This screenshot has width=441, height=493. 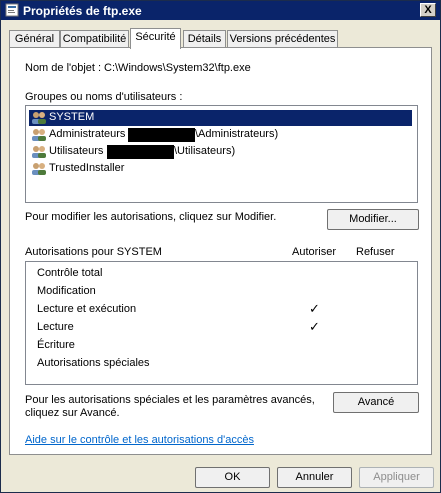 I want to click on tab-details: Détails, so click(x=204, y=39).